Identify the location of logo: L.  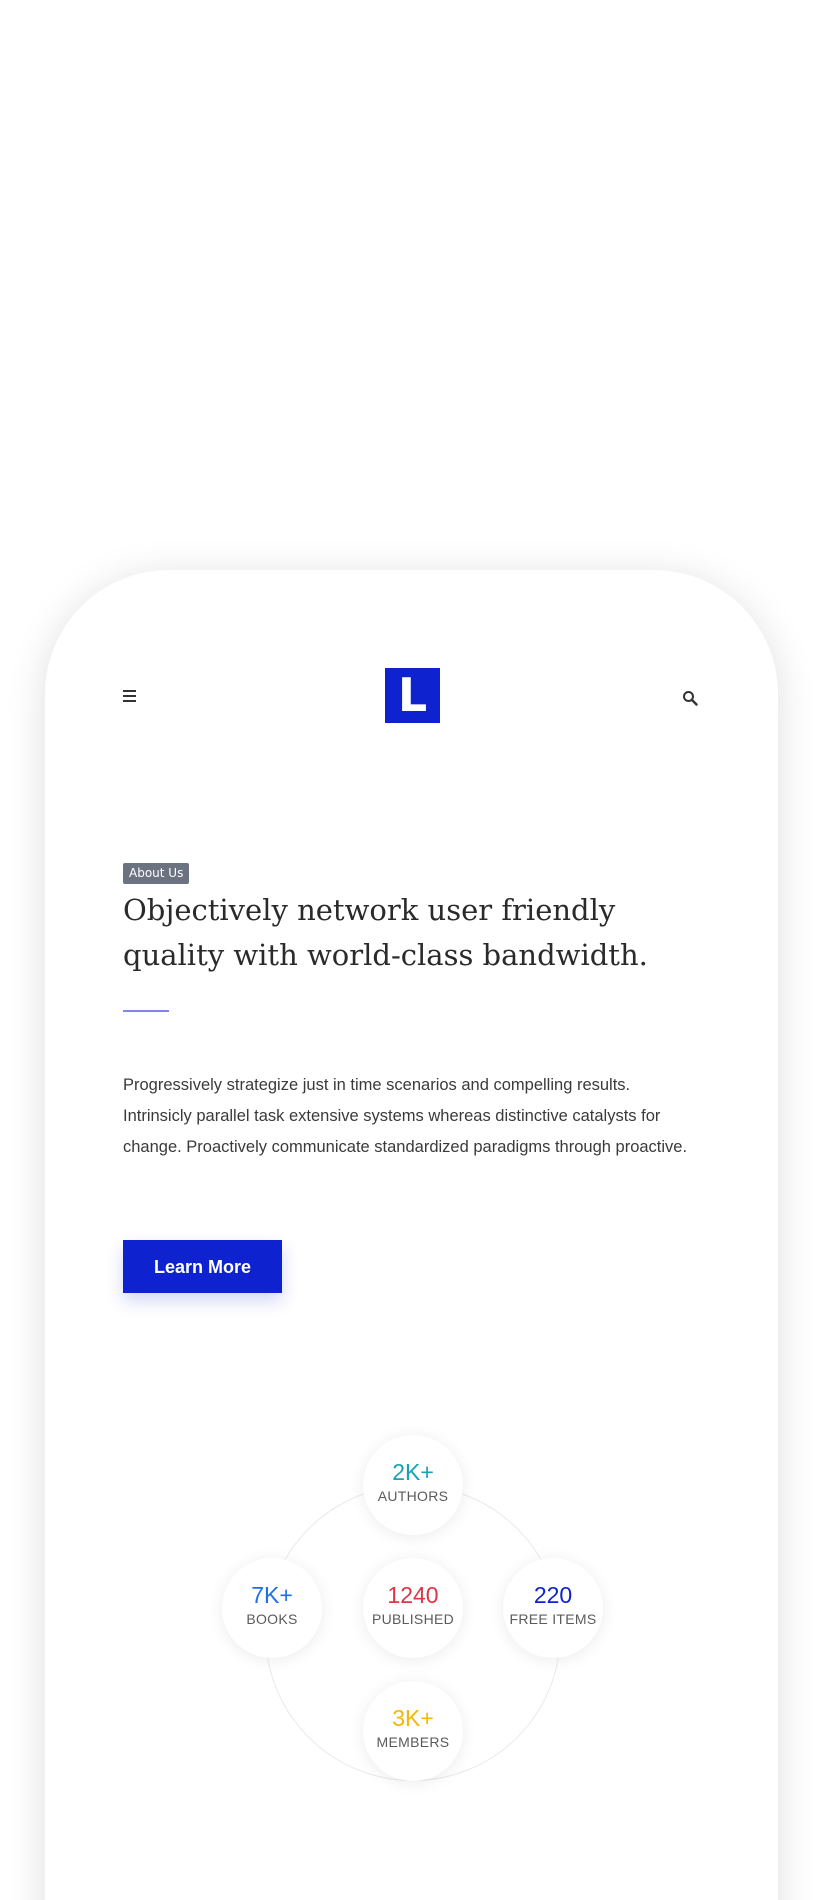
(412, 695).